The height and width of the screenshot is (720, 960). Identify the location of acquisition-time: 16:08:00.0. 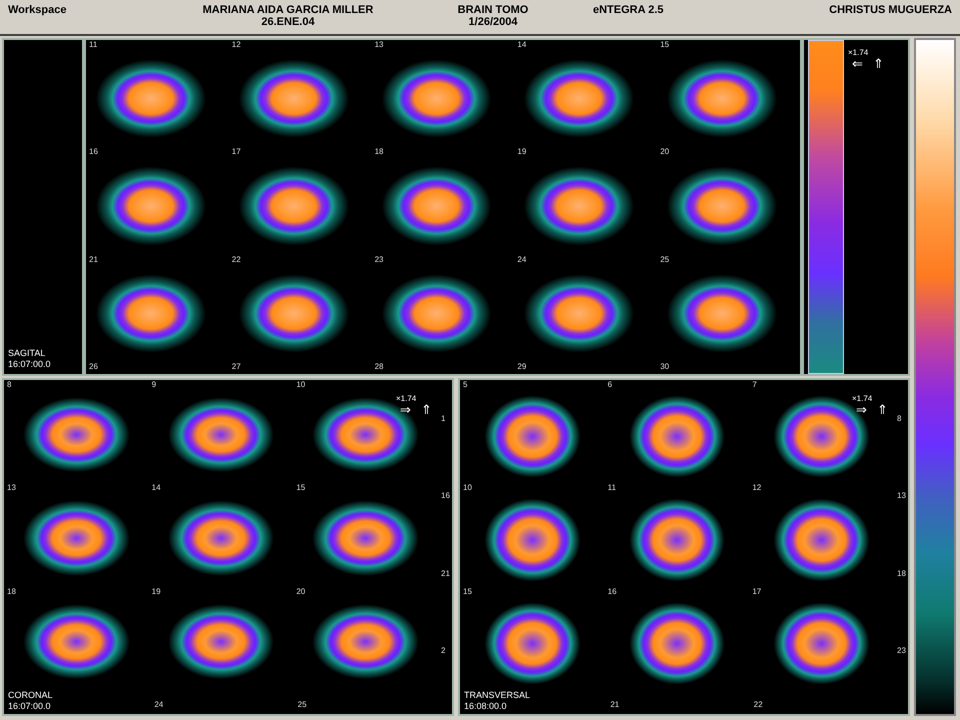
(486, 706).